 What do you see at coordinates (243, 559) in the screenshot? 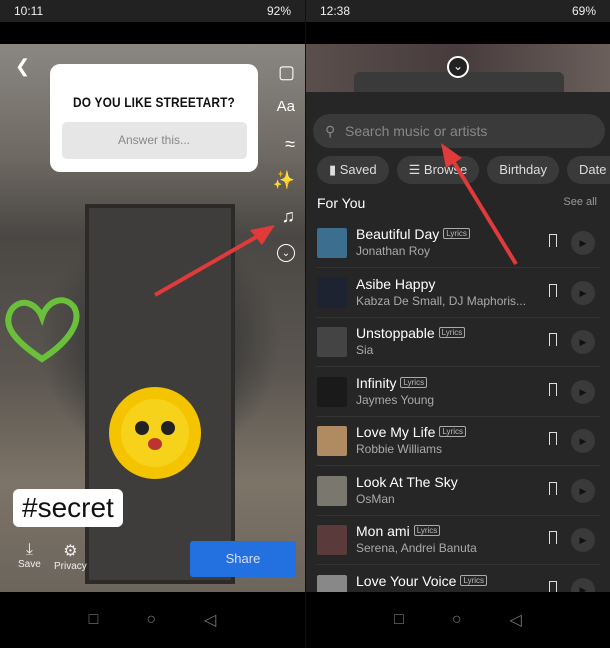
I see `share-button: Share` at bounding box center [243, 559].